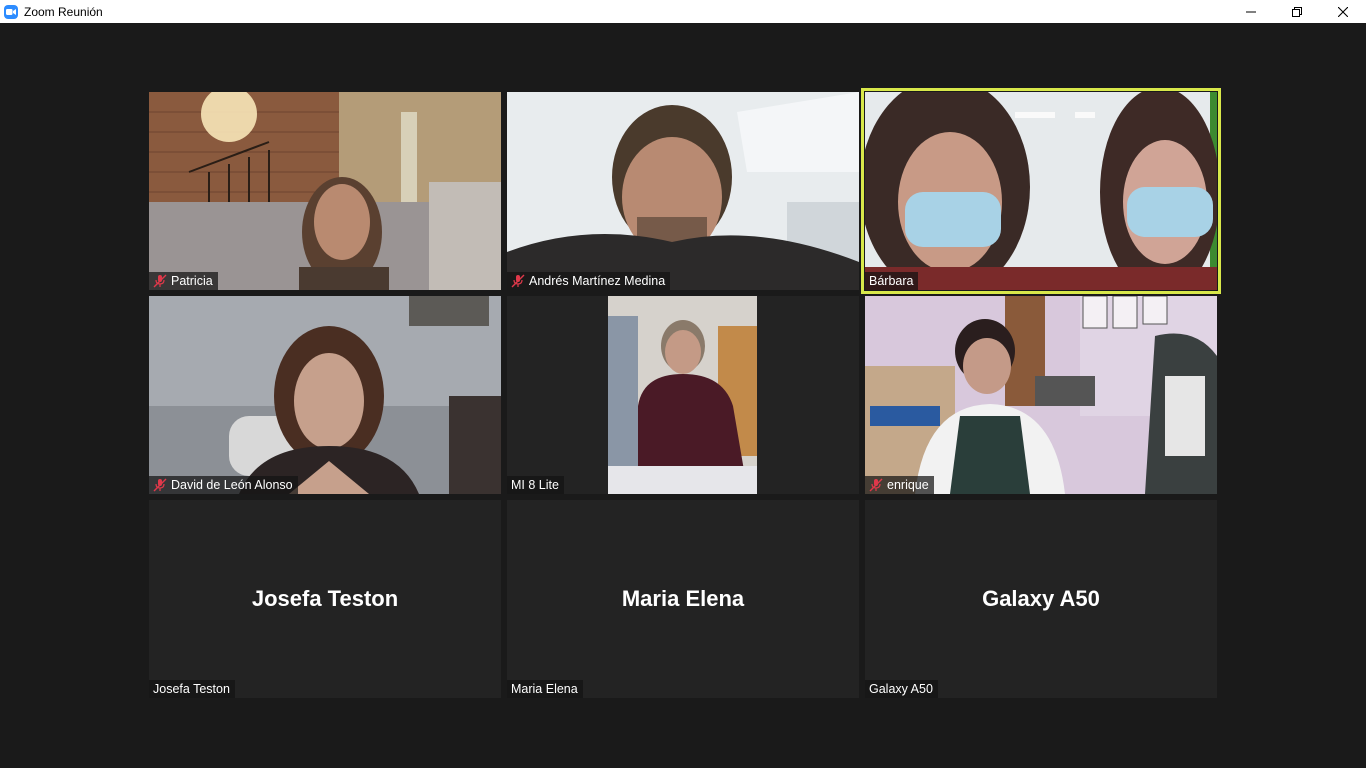 The height and width of the screenshot is (768, 1366). I want to click on participant-name: David de León Alonso, so click(232, 485).